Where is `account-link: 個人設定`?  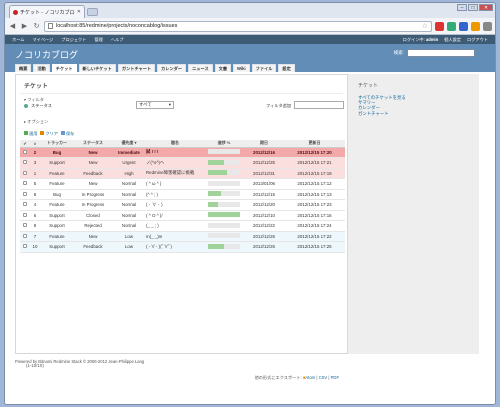 account-link: 個人設定 is located at coordinates (452, 40).